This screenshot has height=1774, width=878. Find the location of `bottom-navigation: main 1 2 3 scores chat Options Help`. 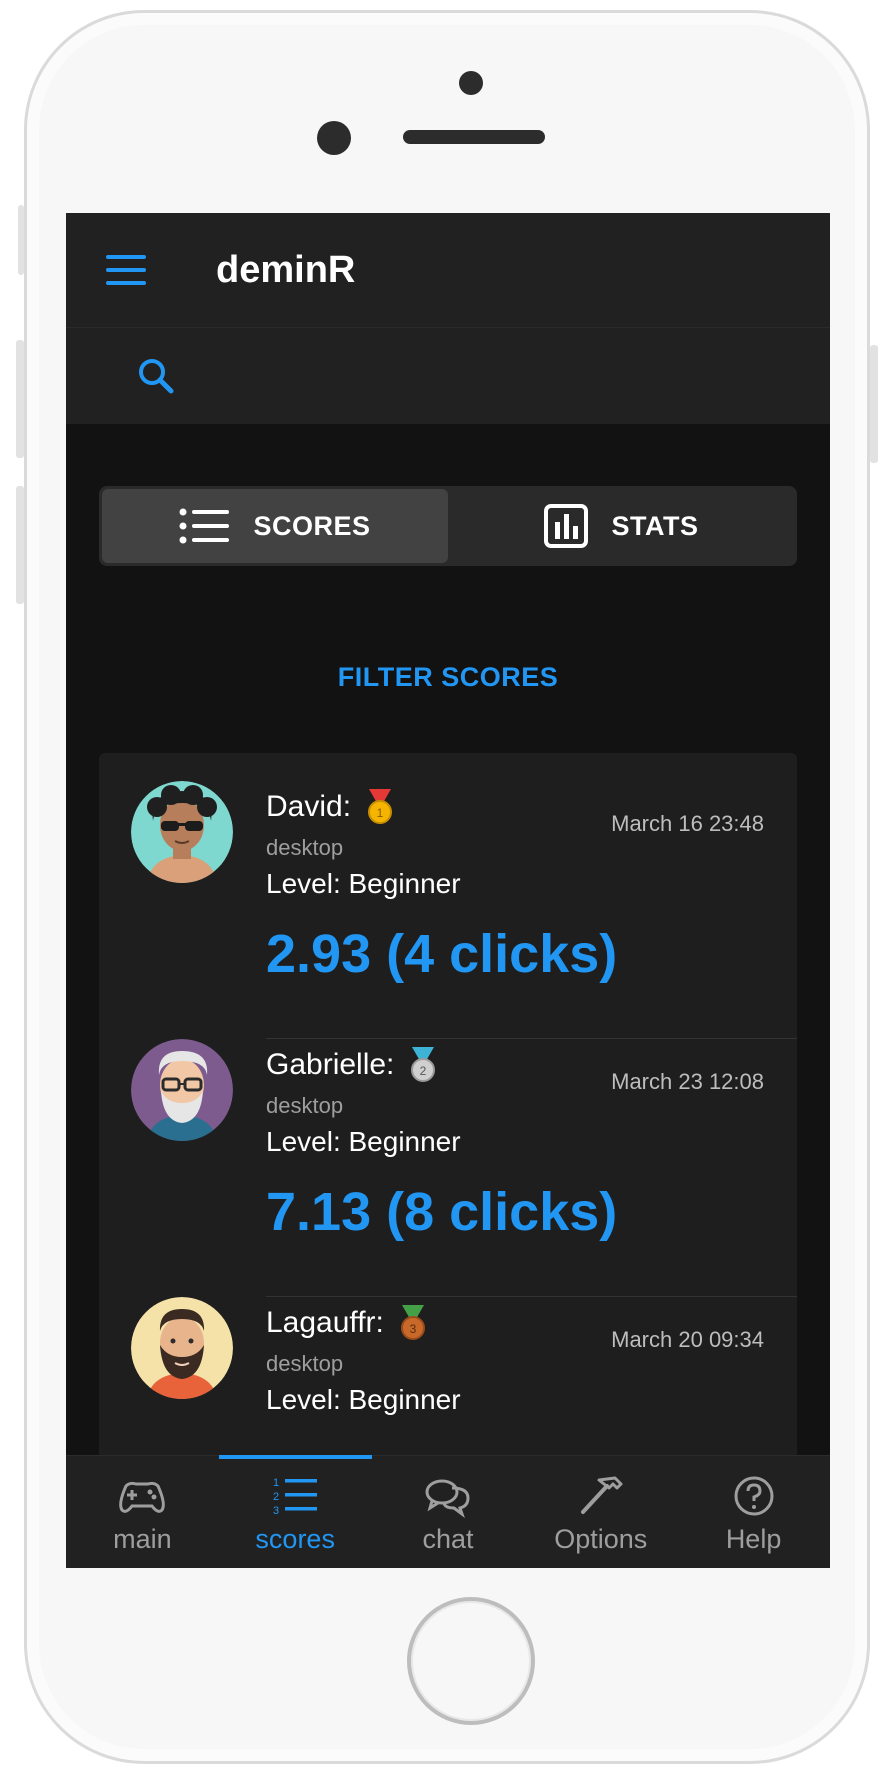

bottom-navigation: main 1 2 3 scores chat Options Help is located at coordinates (448, 1511).